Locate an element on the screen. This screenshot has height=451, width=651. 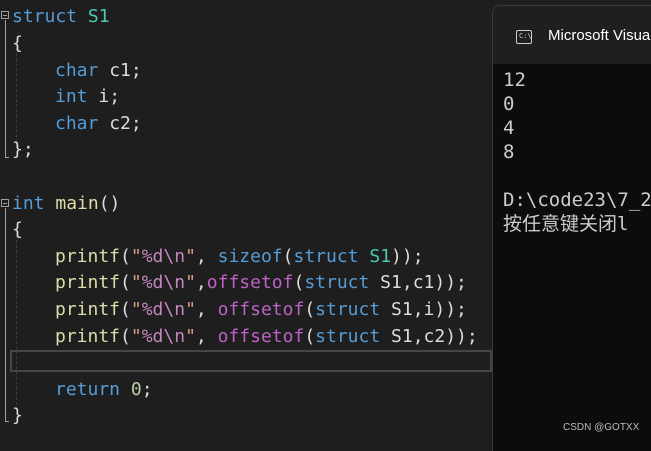
code-line-close-brace: }; is located at coordinates (23, 149).